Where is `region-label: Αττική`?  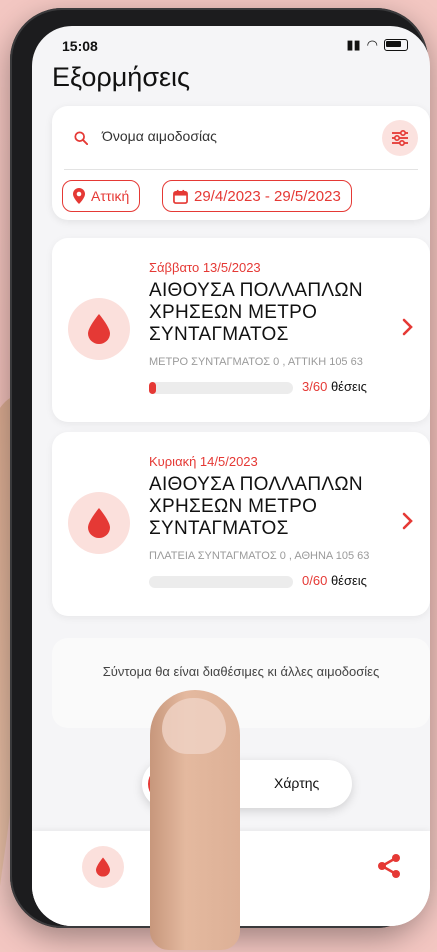
region-label: Αττική is located at coordinates (110, 196).